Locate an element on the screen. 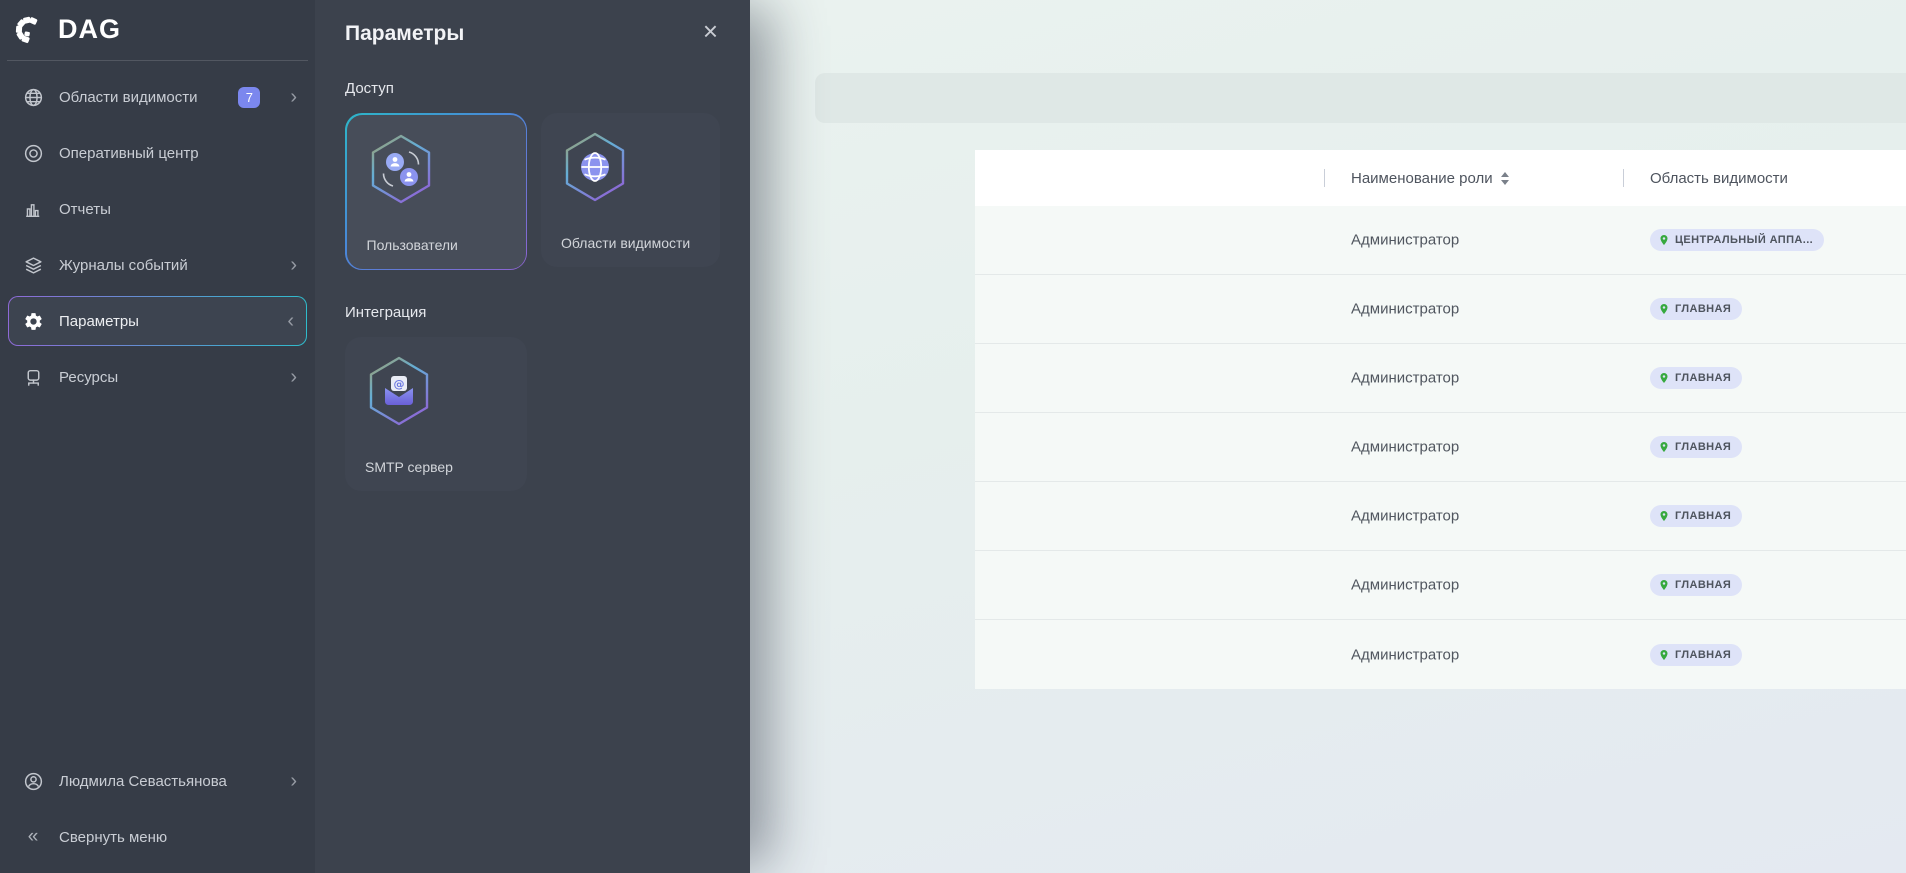 The image size is (1906, 873). sidebar-item-settings: Параметры ‹ is located at coordinates (157, 321).